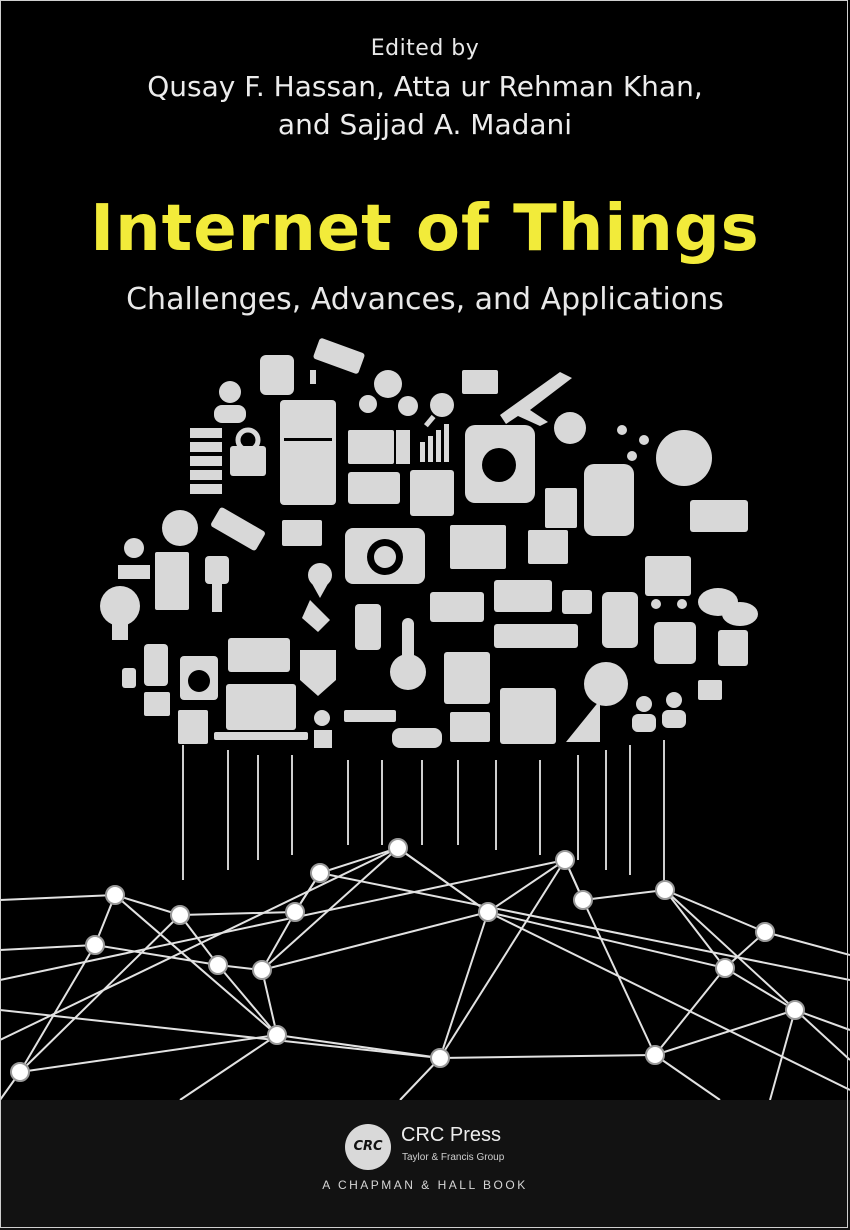 The image size is (850, 1230). I want to click on shopping-cart-icon, so click(668, 582).